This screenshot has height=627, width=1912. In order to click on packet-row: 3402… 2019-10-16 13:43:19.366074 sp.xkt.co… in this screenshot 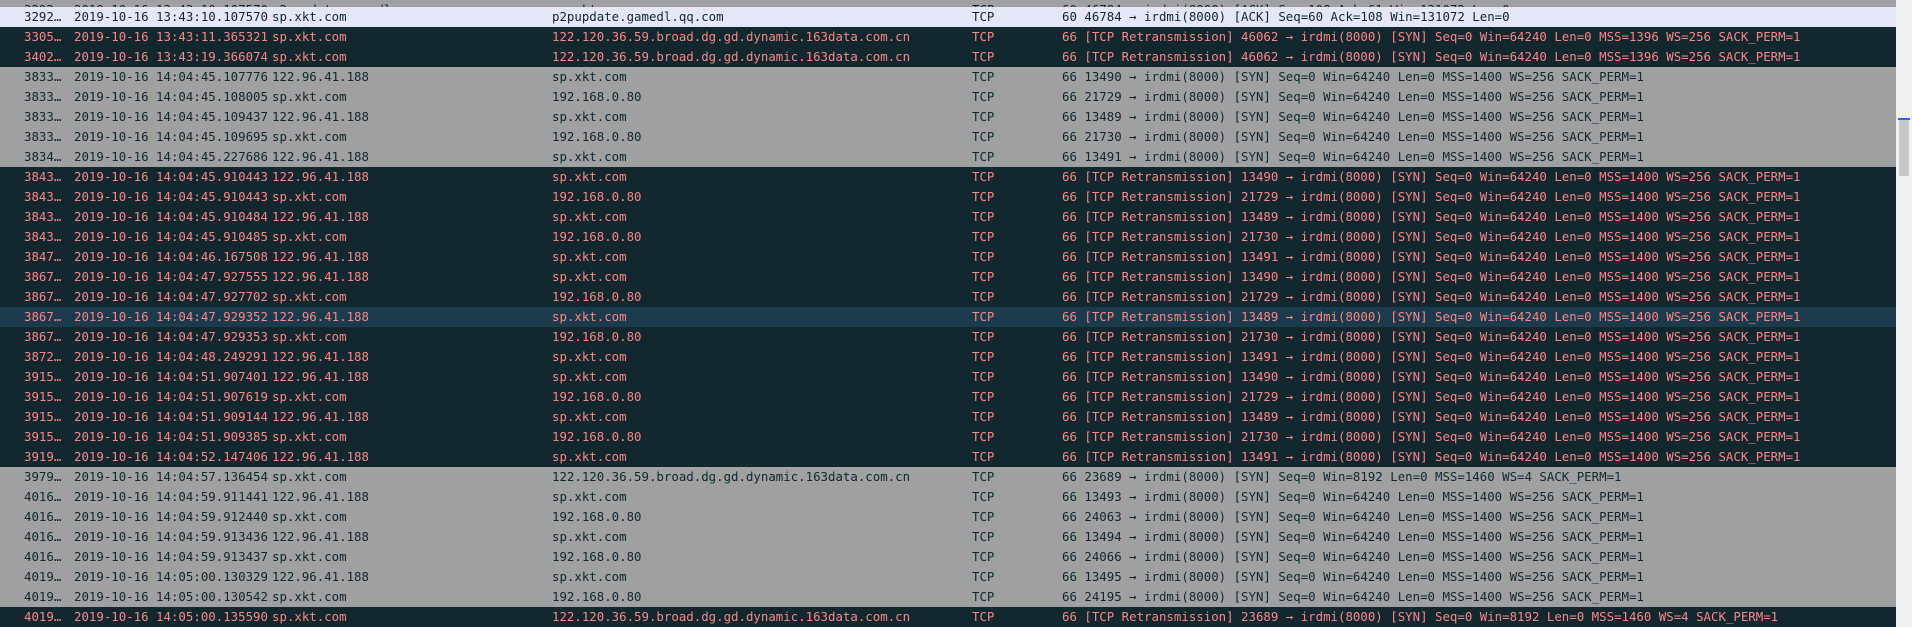, I will do `click(948, 57)`.